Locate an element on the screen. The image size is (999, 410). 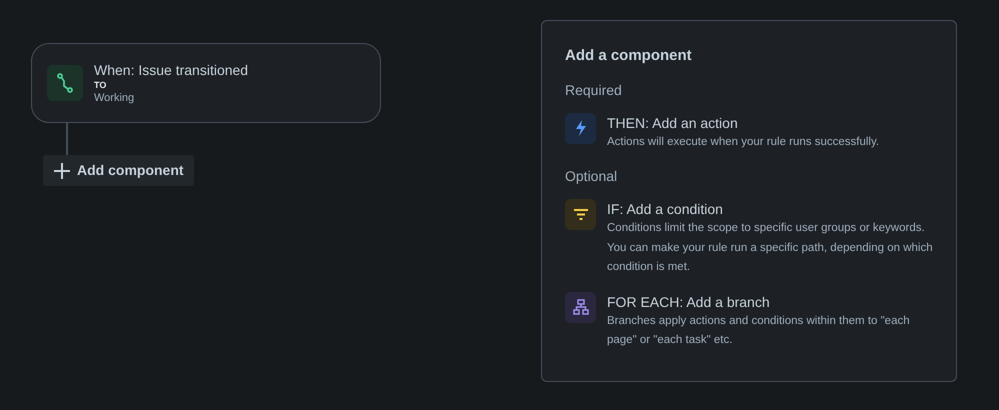
section-heading: Required is located at coordinates (594, 90).